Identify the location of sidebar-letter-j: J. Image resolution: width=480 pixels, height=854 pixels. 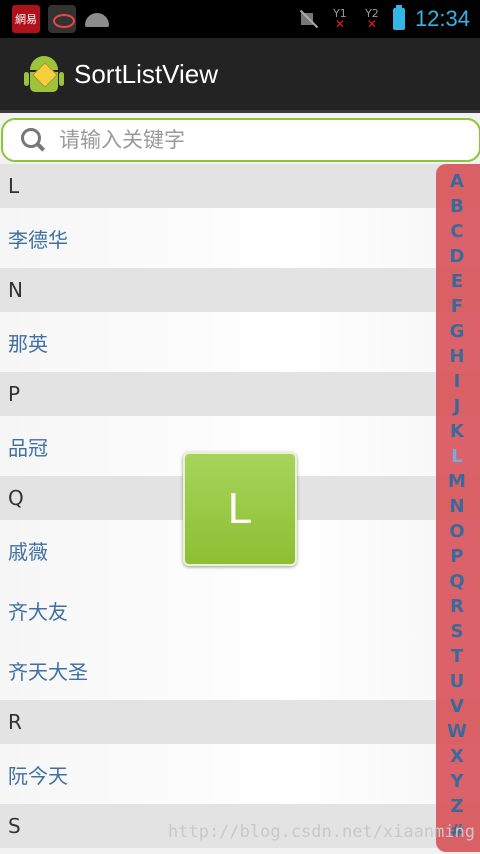
(457, 406).